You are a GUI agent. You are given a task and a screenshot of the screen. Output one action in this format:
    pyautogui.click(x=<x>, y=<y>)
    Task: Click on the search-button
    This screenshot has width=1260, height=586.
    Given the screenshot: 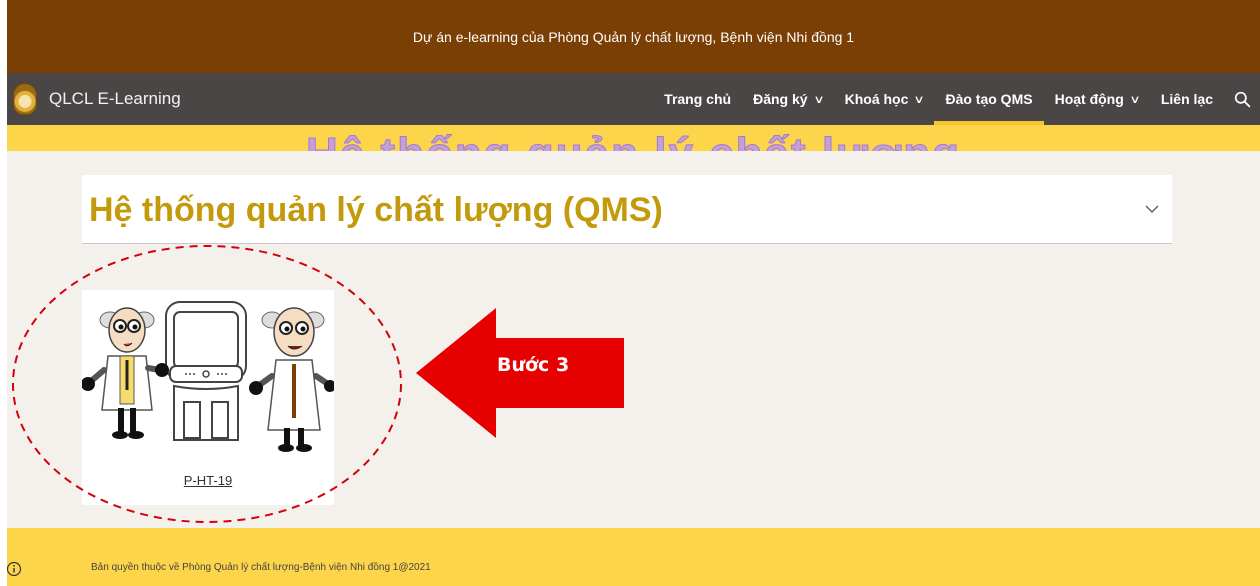 What is the action you would take?
    pyautogui.click(x=1242, y=99)
    